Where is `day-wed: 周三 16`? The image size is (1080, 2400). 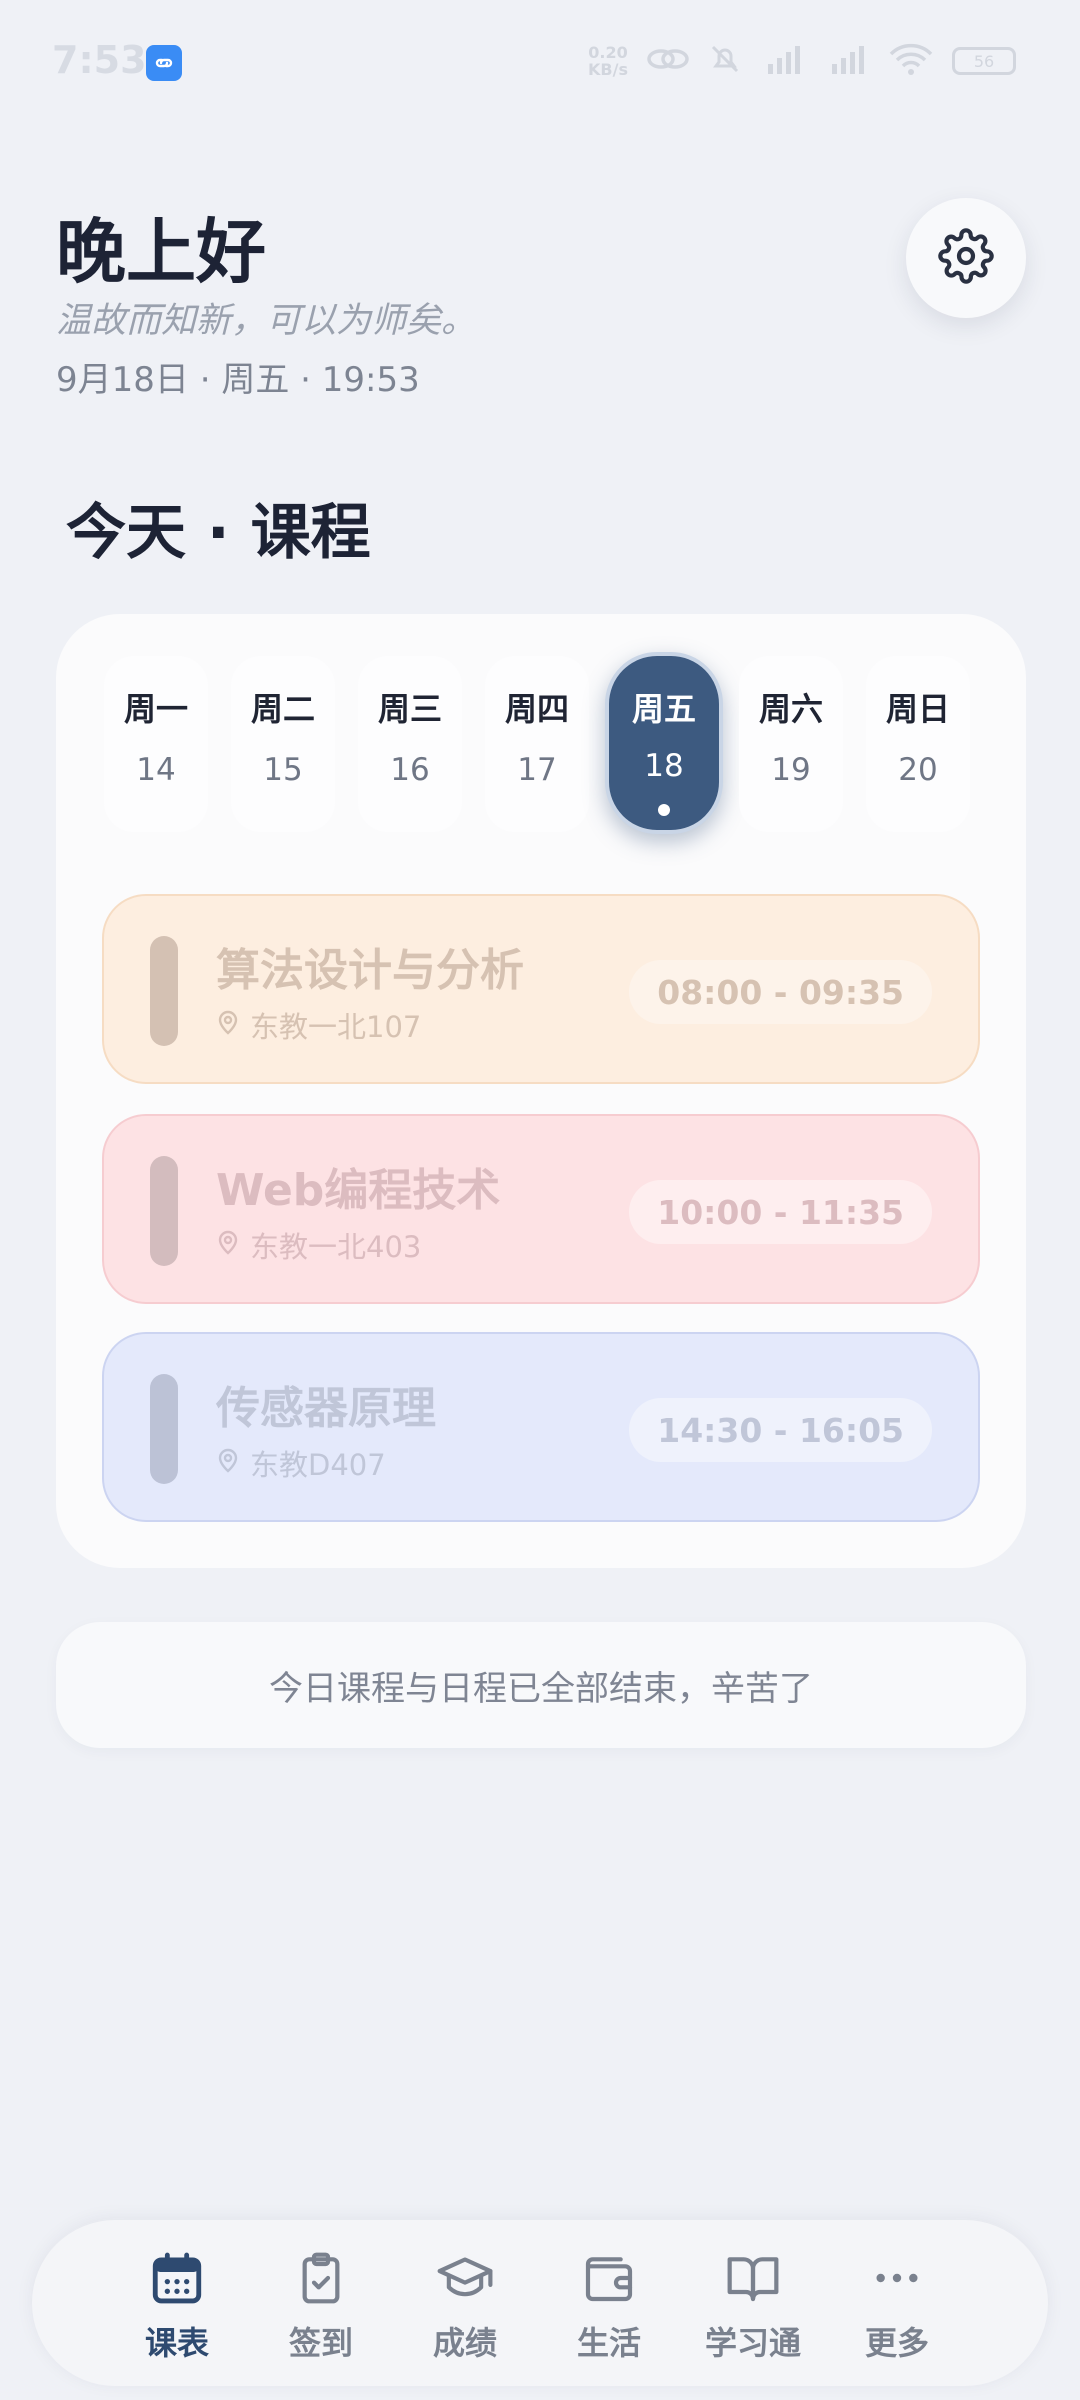
day-wed: 周三 16 is located at coordinates (410, 744).